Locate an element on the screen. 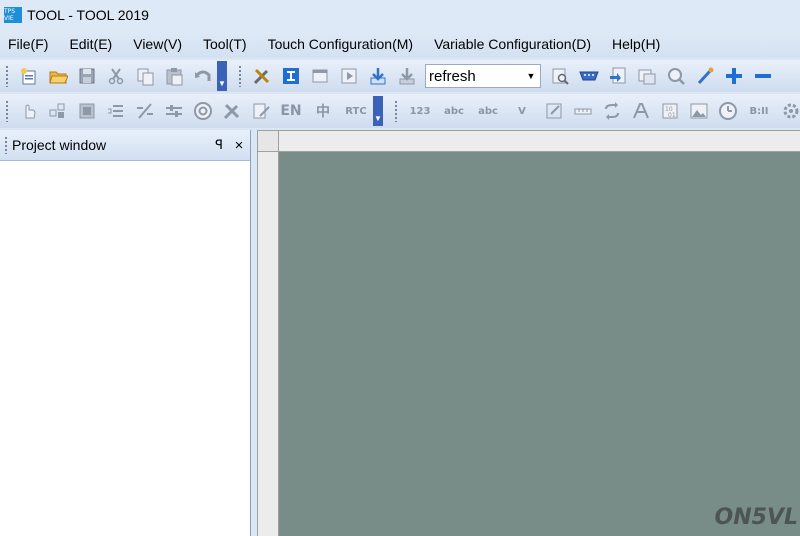  frame-icon is located at coordinates (86, 111).